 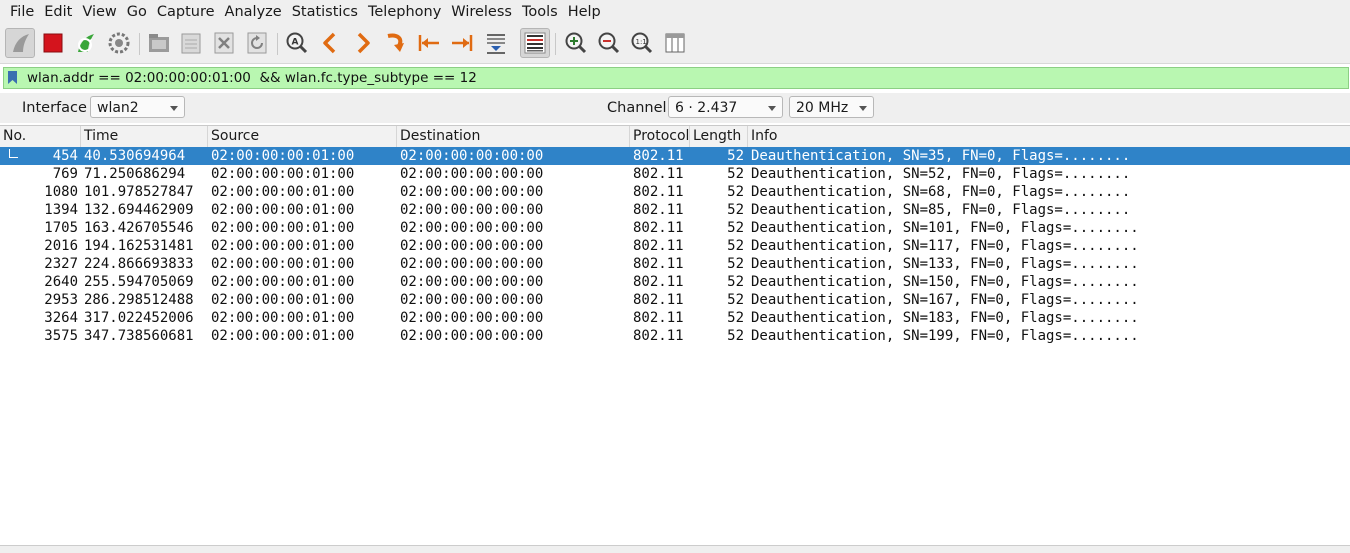 I want to click on cell-time: 286.298512488, so click(x=139, y=300).